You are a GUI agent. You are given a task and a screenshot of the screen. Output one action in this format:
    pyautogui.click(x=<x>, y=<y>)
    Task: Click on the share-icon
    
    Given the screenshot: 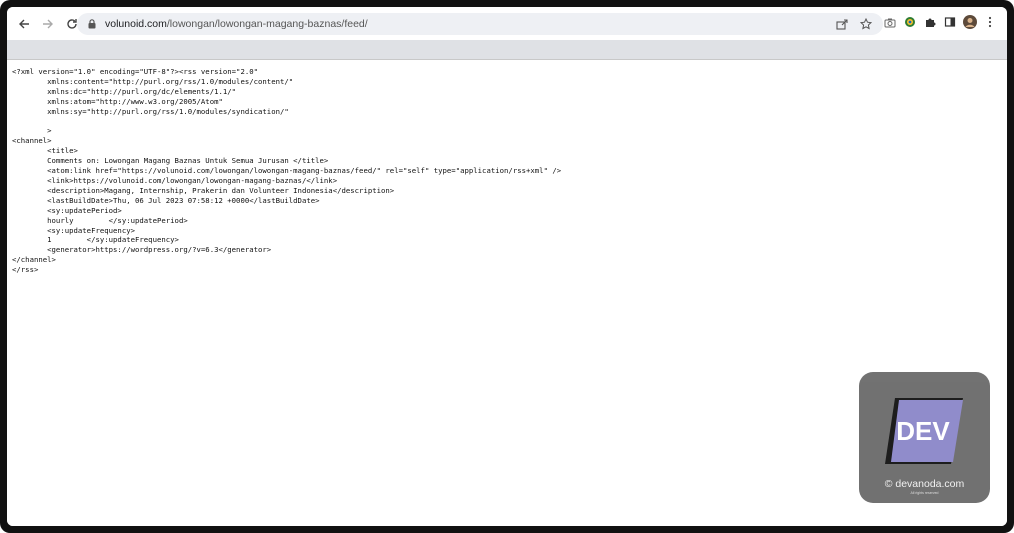 What is the action you would take?
    pyautogui.click(x=842, y=24)
    